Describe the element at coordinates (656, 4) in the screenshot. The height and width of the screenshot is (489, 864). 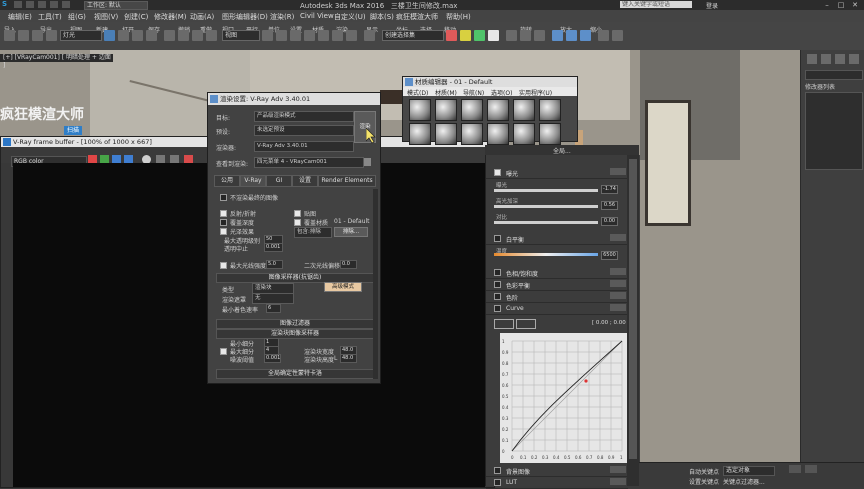
I see `search-input: 键入关键字或短语` at that location.